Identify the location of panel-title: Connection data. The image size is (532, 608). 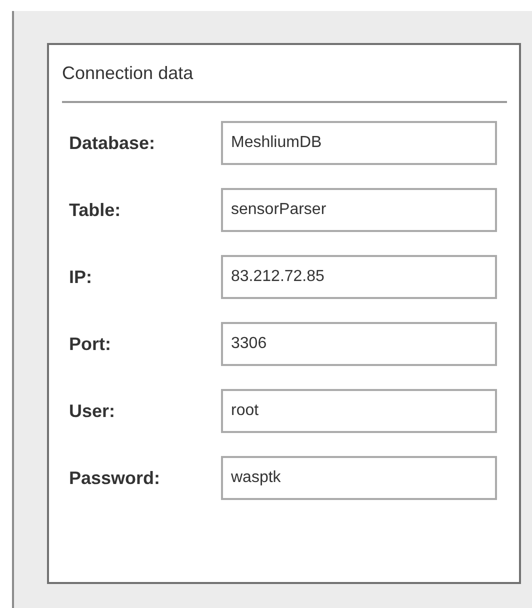
(128, 73).